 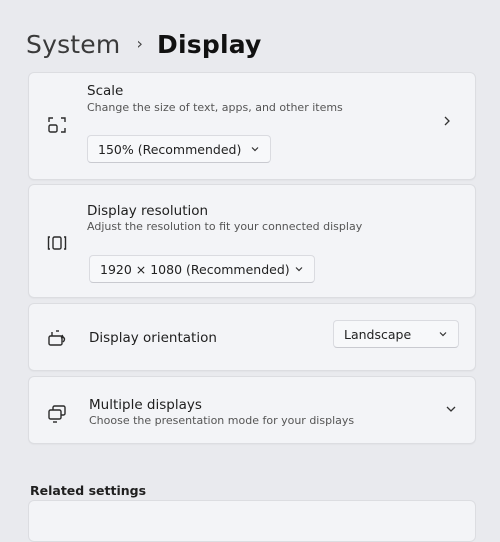 I want to click on breadcrumb: System › Display, so click(x=144, y=44).